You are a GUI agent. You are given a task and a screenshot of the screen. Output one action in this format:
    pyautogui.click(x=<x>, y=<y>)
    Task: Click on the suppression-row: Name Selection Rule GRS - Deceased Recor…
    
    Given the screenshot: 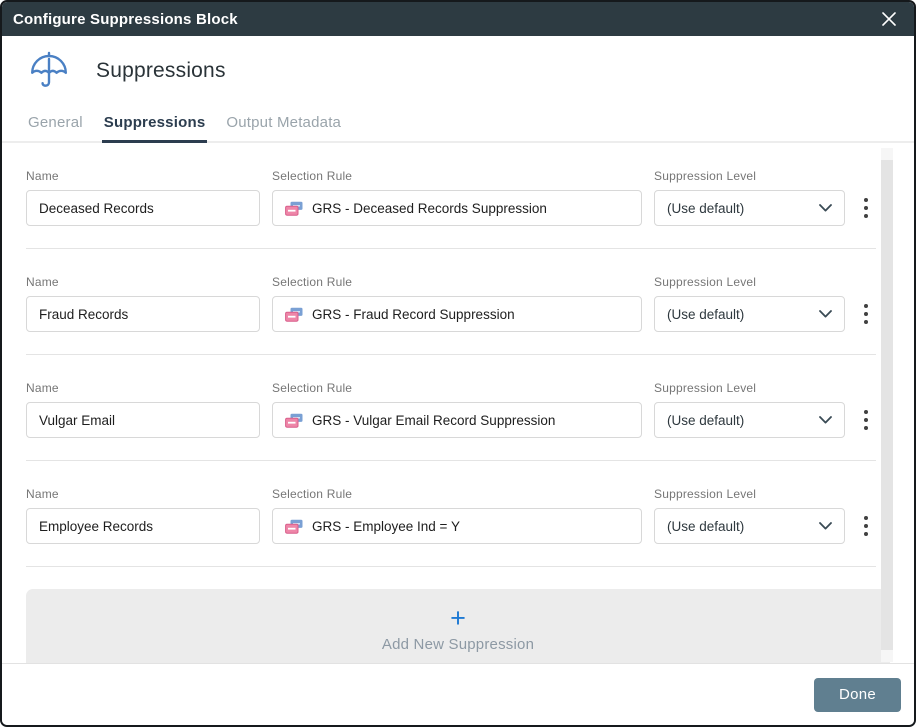 What is the action you would take?
    pyautogui.click(x=451, y=209)
    